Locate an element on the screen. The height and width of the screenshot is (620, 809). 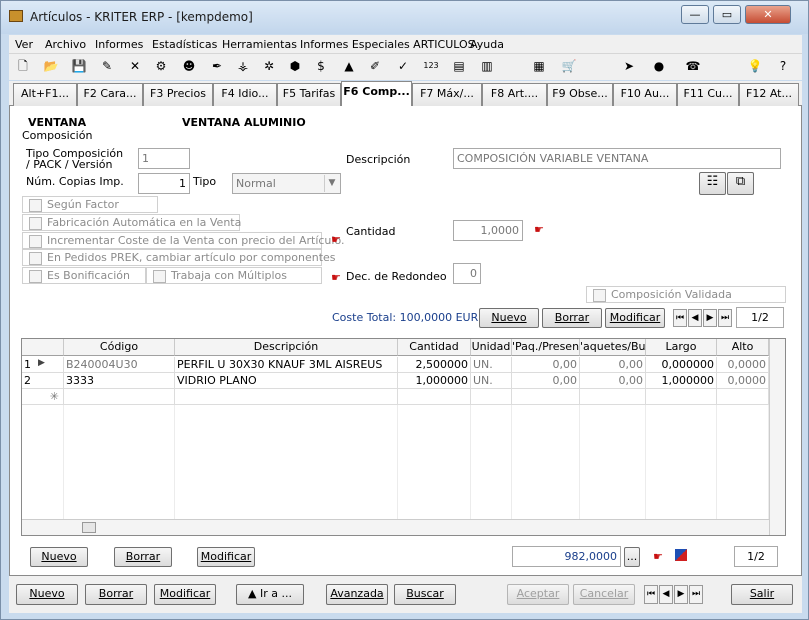
col-paquetes-bult-header: 'aquetes/Bult is located at coordinates (613, 347).